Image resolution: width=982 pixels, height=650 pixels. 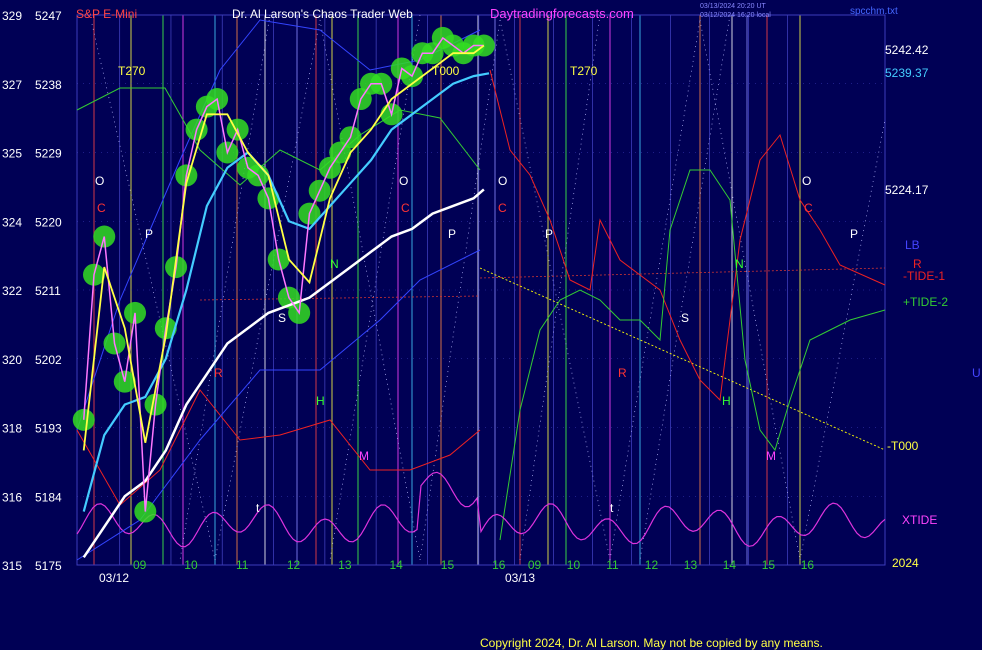 I want to click on y-tick-outer-label: 324, so click(x=12, y=222).